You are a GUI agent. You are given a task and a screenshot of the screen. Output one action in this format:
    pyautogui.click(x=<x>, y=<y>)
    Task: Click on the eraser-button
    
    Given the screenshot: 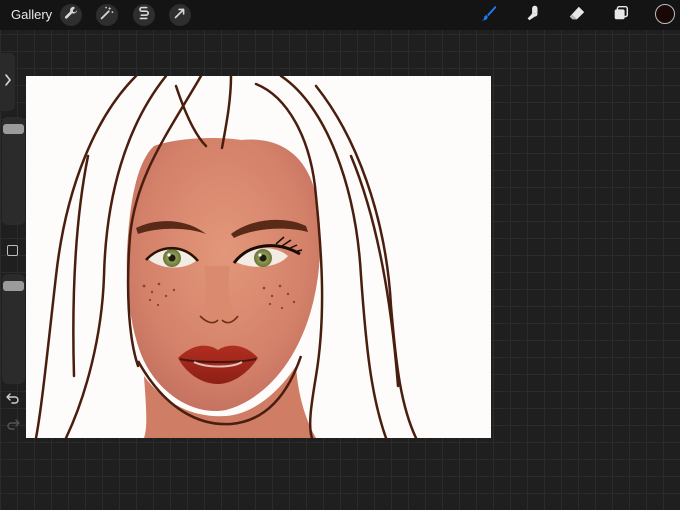 What is the action you would take?
    pyautogui.click(x=577, y=15)
    